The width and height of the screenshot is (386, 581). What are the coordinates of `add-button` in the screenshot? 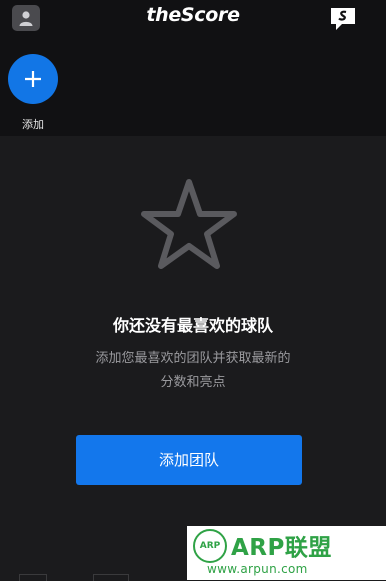 It's located at (33, 79).